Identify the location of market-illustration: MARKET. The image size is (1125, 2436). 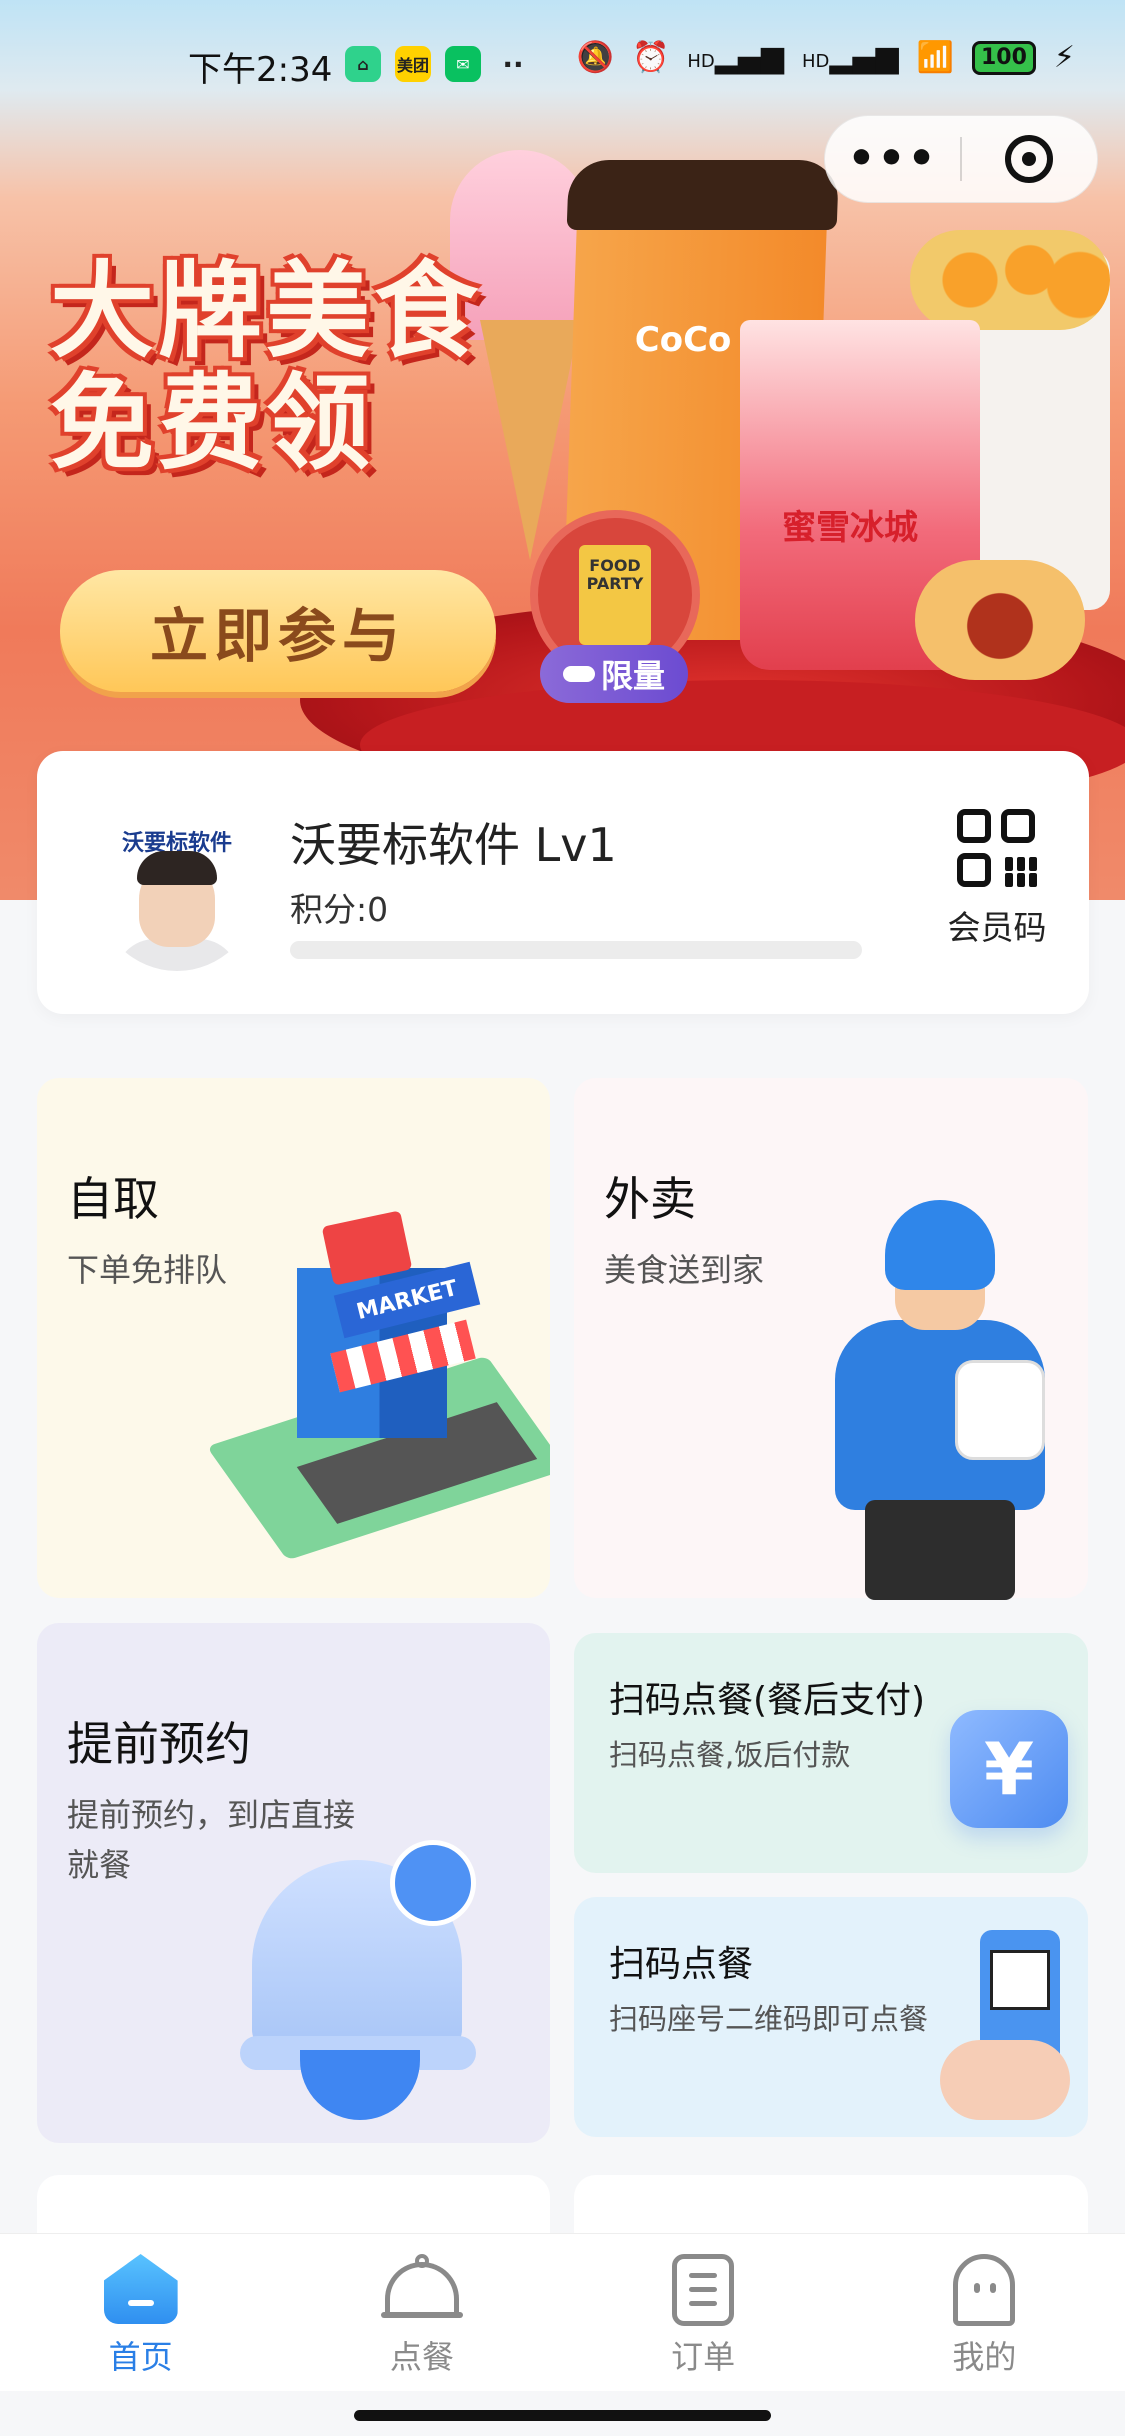
(378, 1385).